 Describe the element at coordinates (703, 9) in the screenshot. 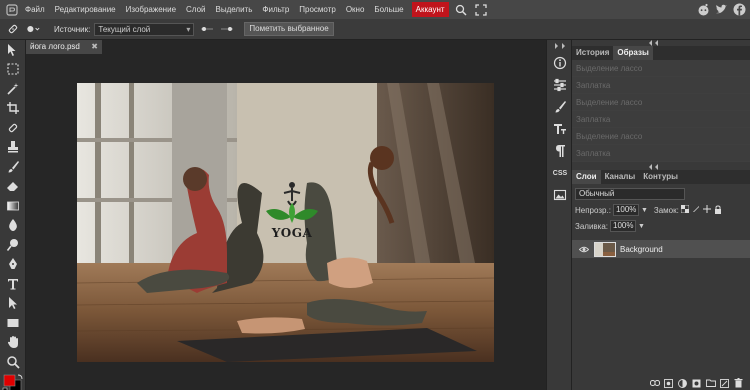

I see `reddit-icon` at that location.